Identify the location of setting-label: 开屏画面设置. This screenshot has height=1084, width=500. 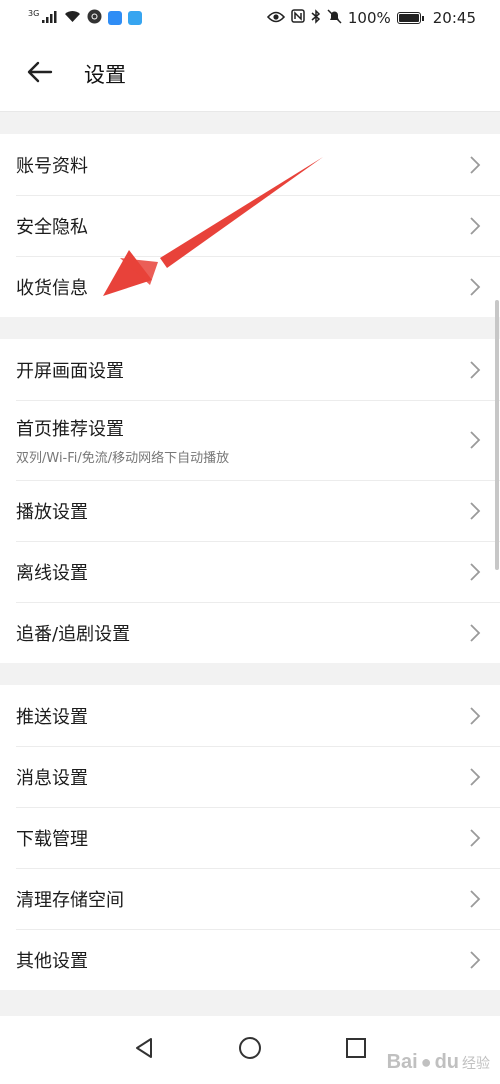
(70, 371).